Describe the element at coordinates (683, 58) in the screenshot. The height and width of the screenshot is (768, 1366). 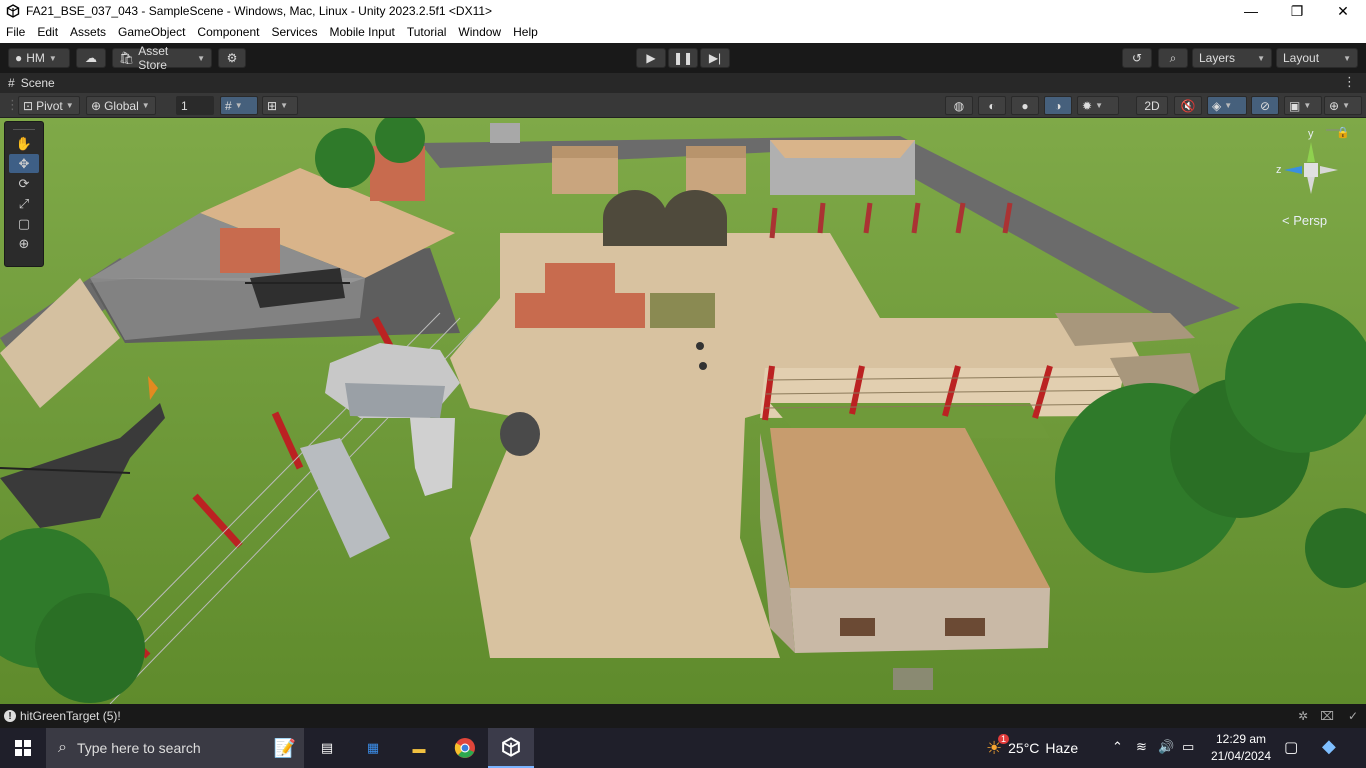
I see `pause-button: ❚❚` at that location.